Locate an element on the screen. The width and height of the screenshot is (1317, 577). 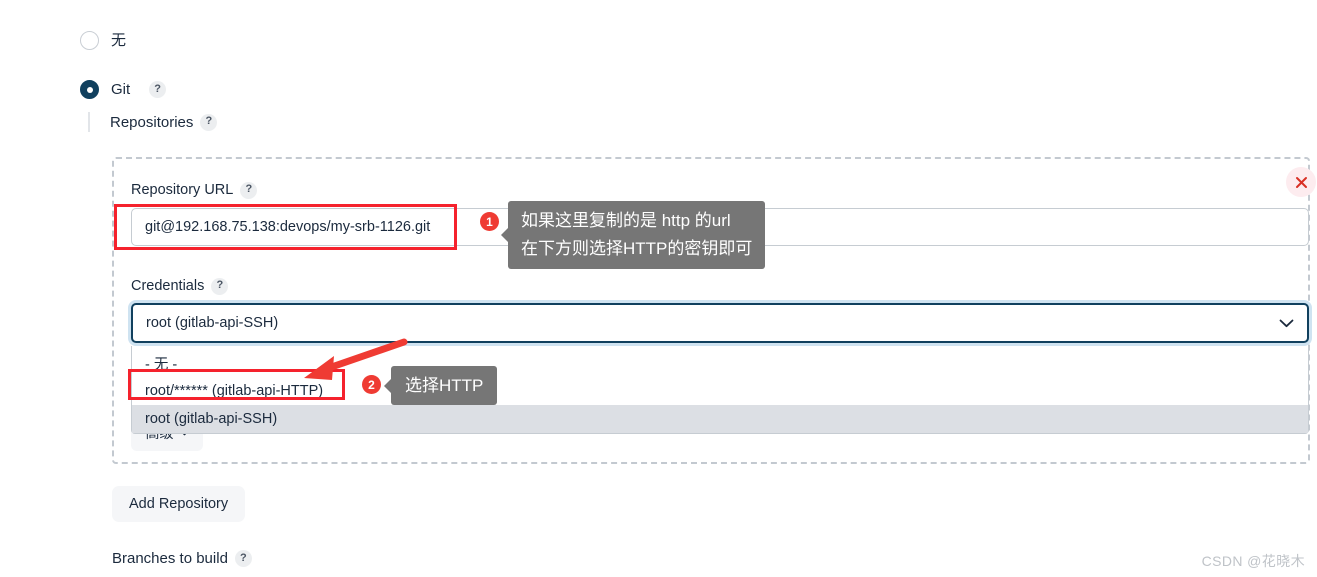
branches-to-build-label: Branches to build ? is located at coordinates (182, 558).